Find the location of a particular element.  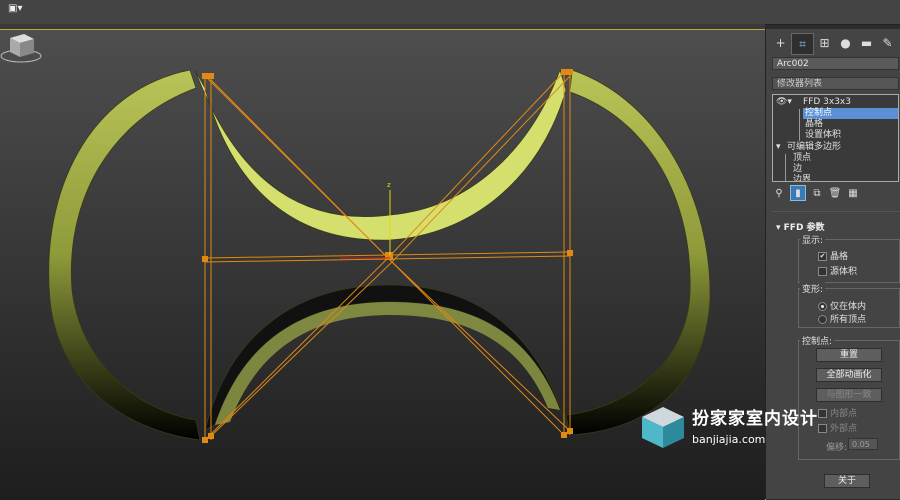

command-panel-tabs: + ⌗ ⊞ ● ▬ ✎ is located at coordinates (834, 44).